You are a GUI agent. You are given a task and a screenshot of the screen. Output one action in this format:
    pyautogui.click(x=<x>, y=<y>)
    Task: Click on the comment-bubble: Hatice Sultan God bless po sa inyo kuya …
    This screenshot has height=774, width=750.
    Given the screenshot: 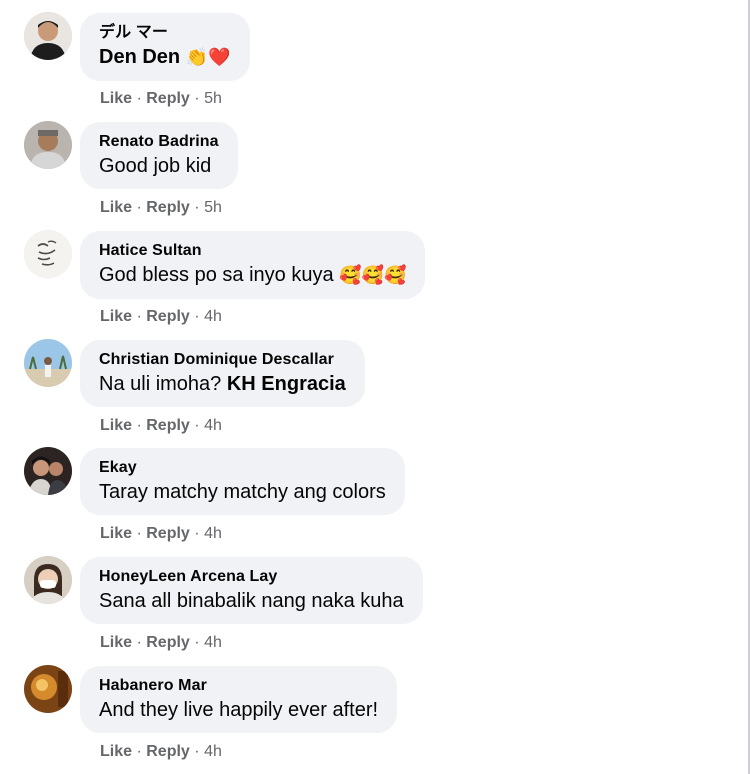 What is the action you would take?
    pyautogui.click(x=253, y=265)
    